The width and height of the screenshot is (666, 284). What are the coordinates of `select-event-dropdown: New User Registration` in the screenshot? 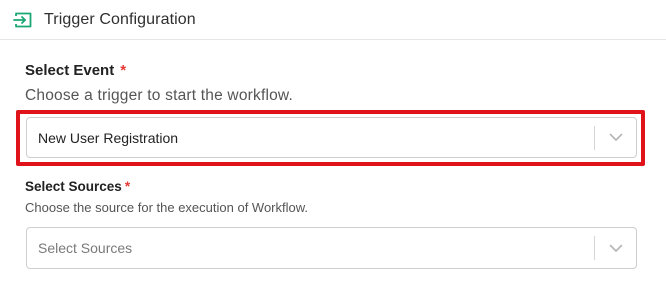 It's located at (331, 137).